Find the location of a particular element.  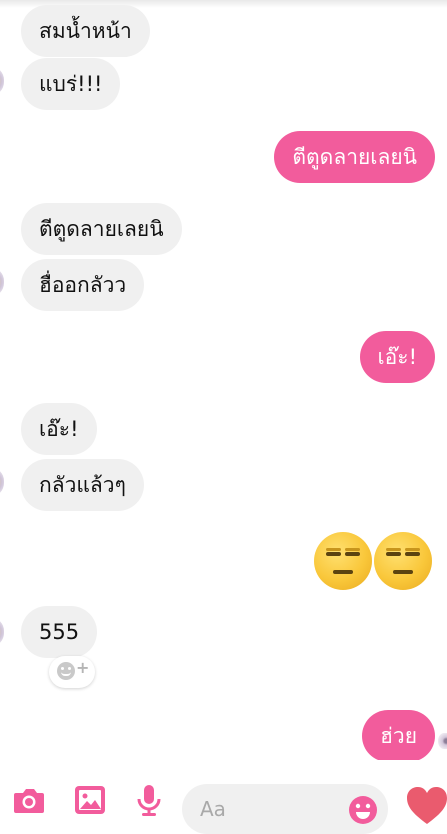

message-bubble-incoming: แบร่!!! is located at coordinates (71, 84).